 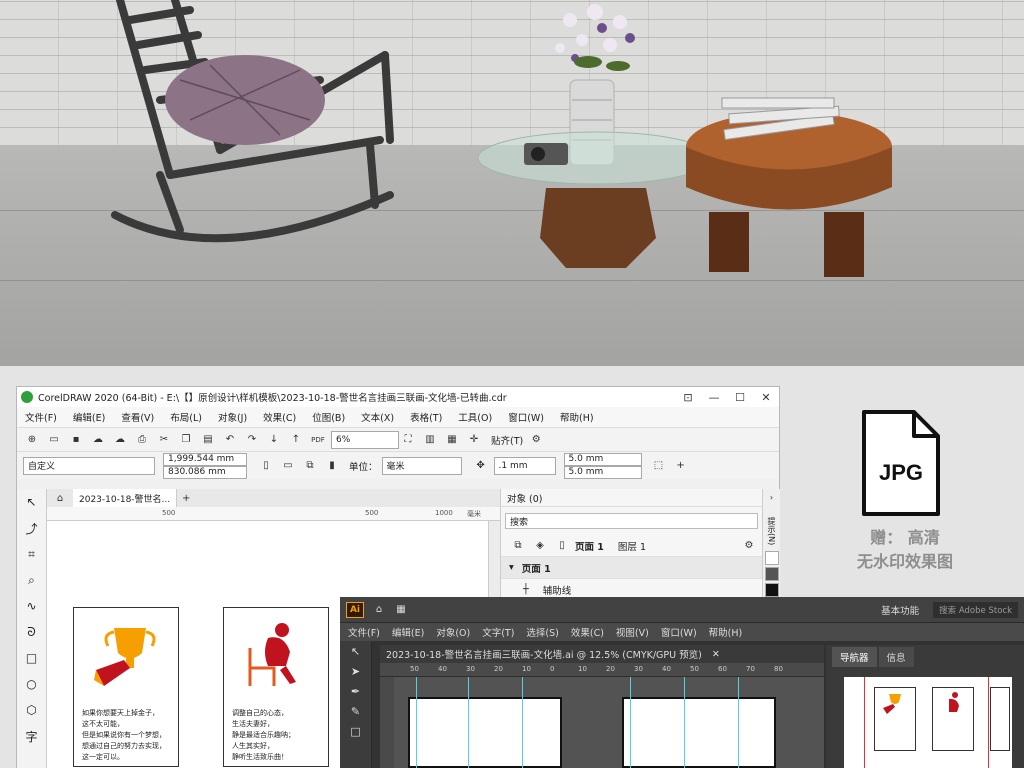 I want to click on ellipse-tool-icon: ○, so click(x=31, y=684).